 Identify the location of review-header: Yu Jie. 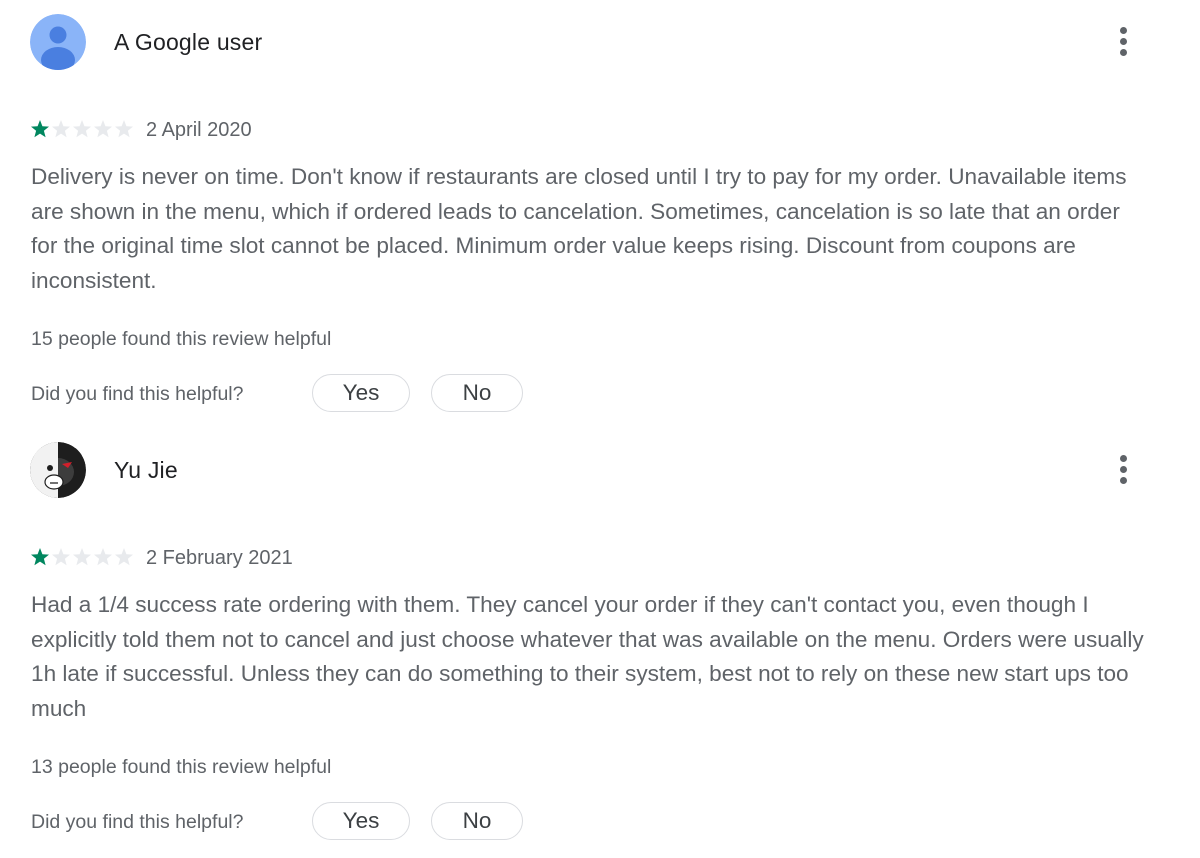
(600, 470).